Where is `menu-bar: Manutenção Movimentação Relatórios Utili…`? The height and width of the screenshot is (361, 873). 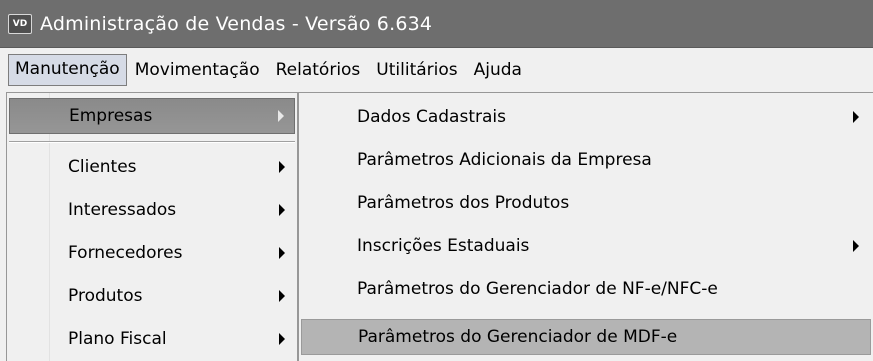
menu-bar: Manutenção Movimentação Relatórios Utili… is located at coordinates (436, 70).